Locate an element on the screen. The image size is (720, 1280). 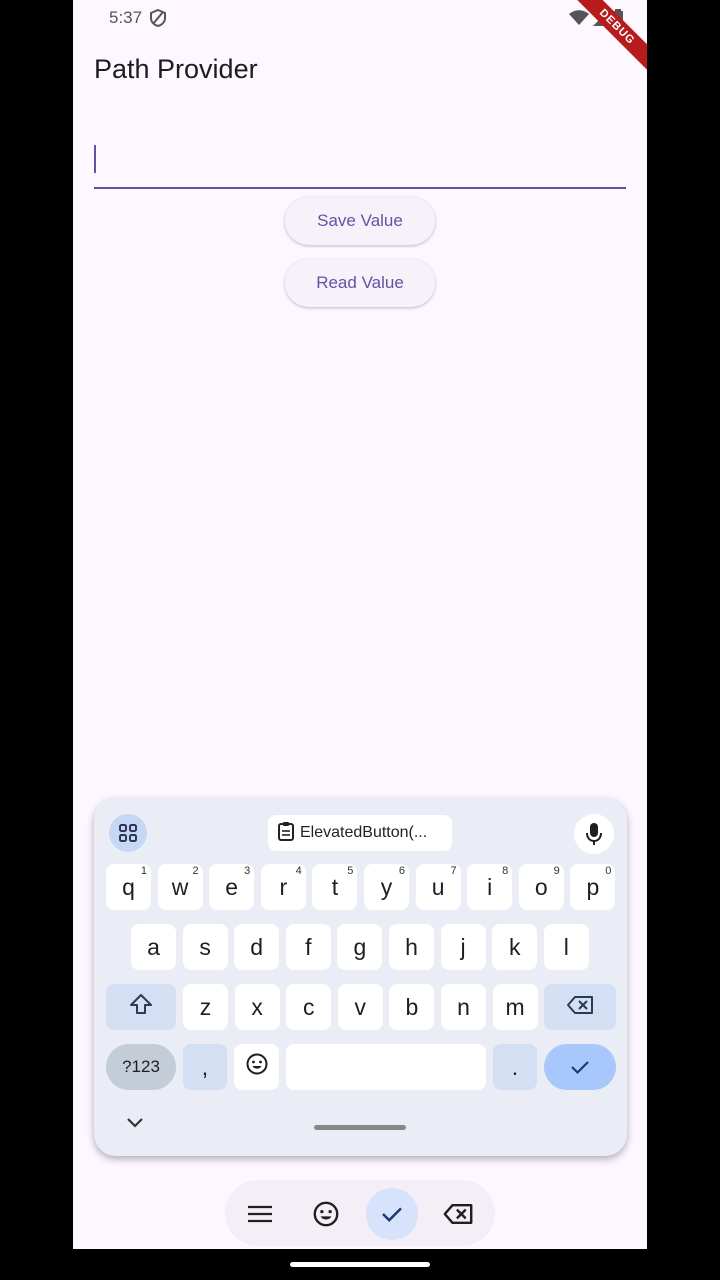
key-o: o9 is located at coordinates (541, 887).